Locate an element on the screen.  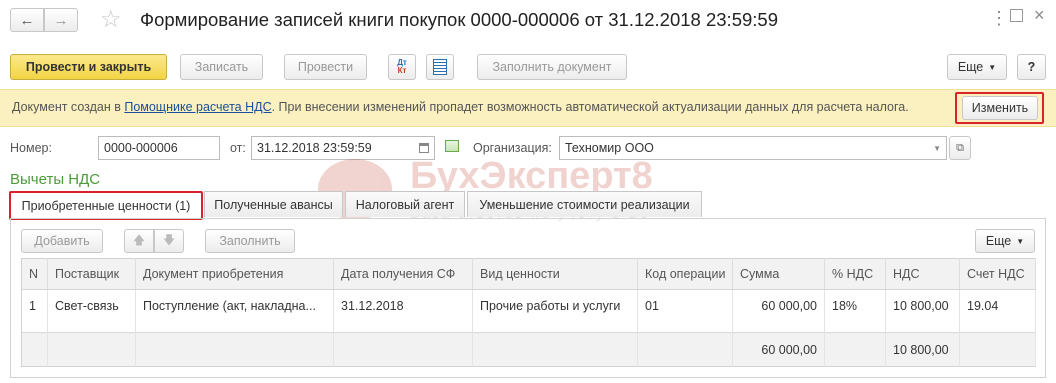
cell-value-type: Прочие работы и услуги is located at coordinates (555, 305).